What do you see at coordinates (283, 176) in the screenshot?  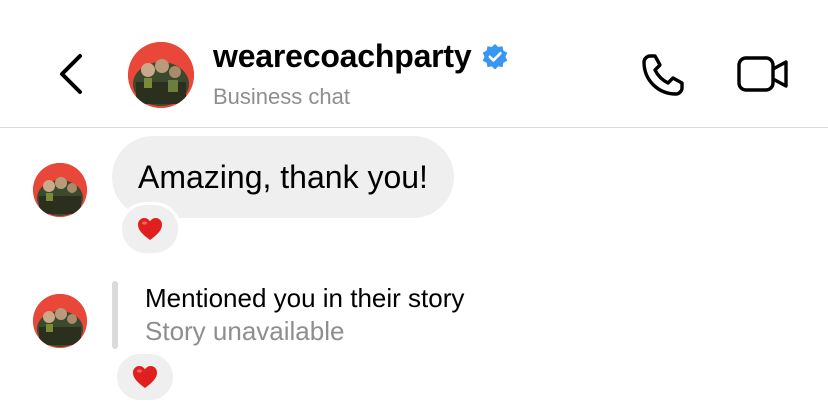 I see `message-text: Amazing, thank you!` at bounding box center [283, 176].